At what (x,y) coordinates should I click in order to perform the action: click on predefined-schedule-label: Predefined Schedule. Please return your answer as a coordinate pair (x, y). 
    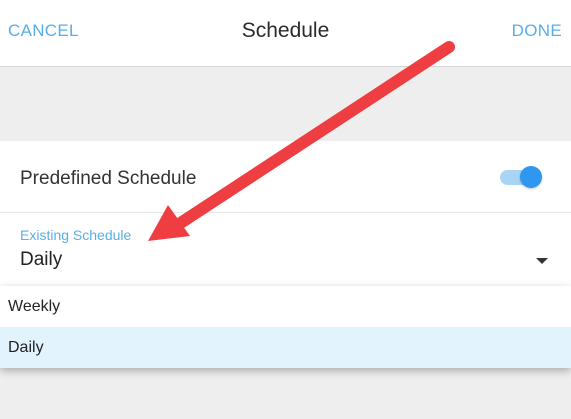
    Looking at the image, I should click on (108, 178).